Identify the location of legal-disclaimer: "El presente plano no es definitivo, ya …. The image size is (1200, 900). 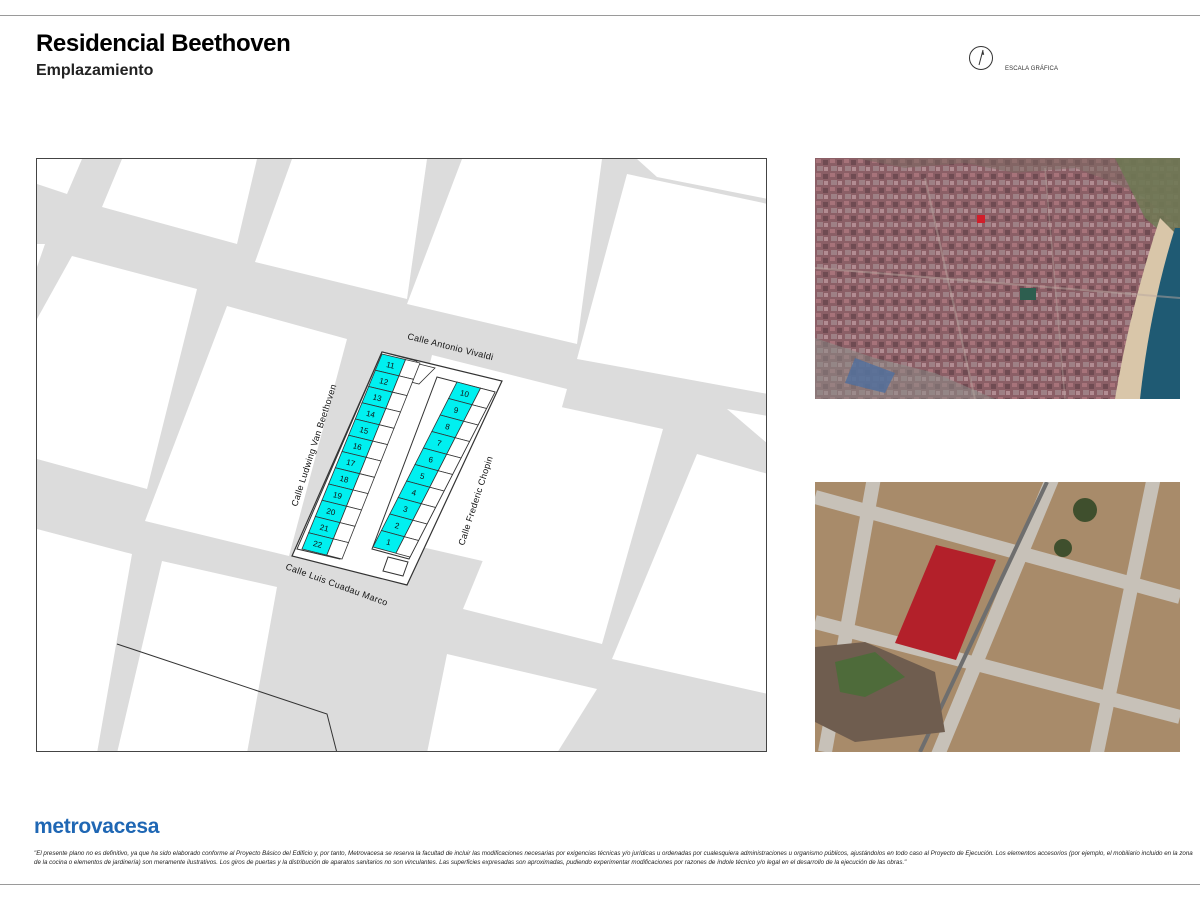
(613, 858).